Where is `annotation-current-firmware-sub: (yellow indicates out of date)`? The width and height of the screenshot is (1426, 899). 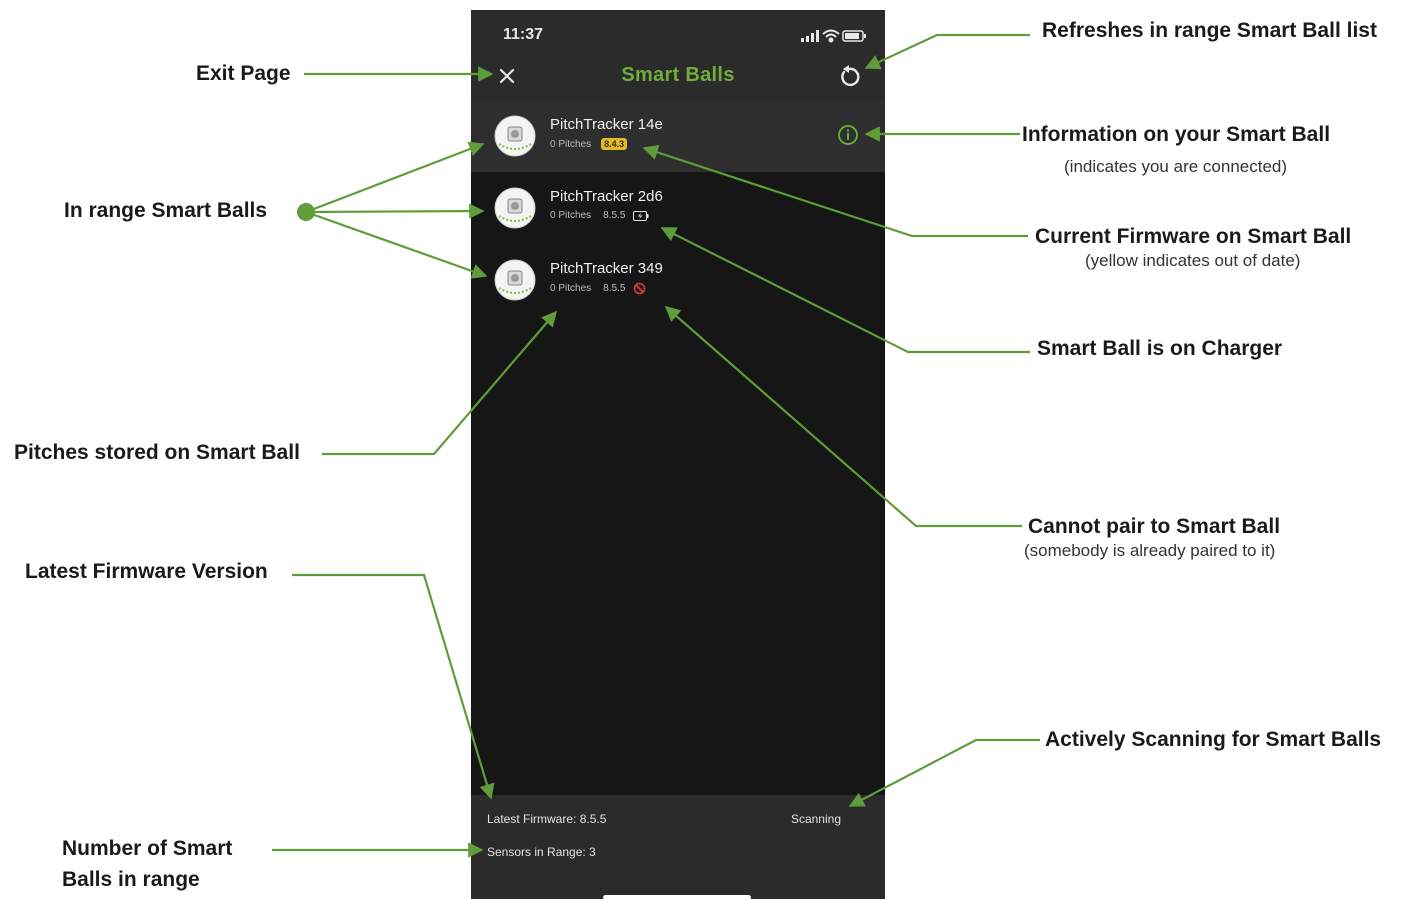 annotation-current-firmware-sub: (yellow indicates out of date) is located at coordinates (1193, 260).